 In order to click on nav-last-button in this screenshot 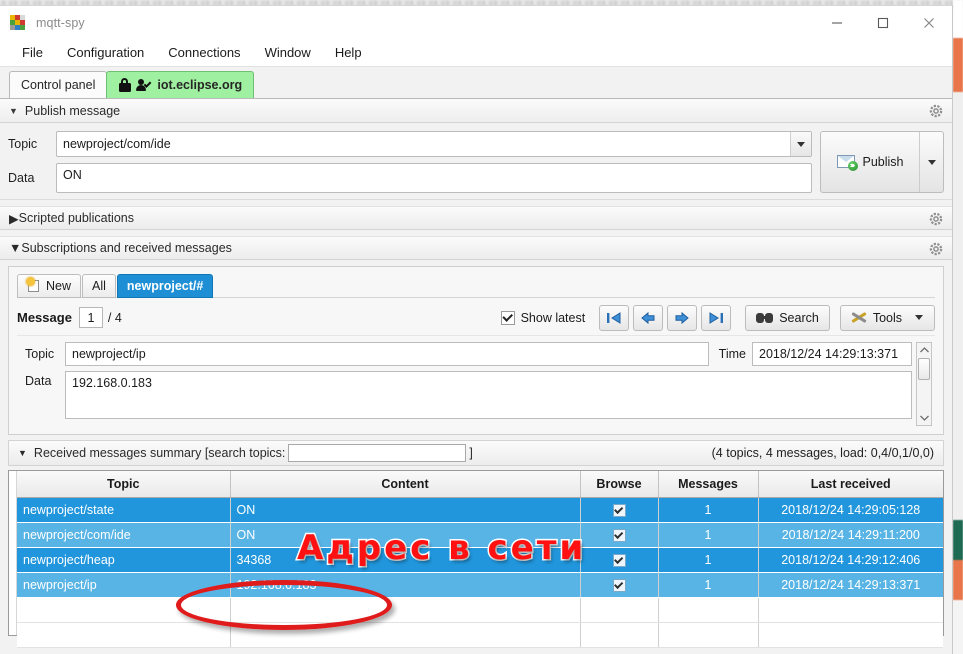, I will do `click(716, 317)`.